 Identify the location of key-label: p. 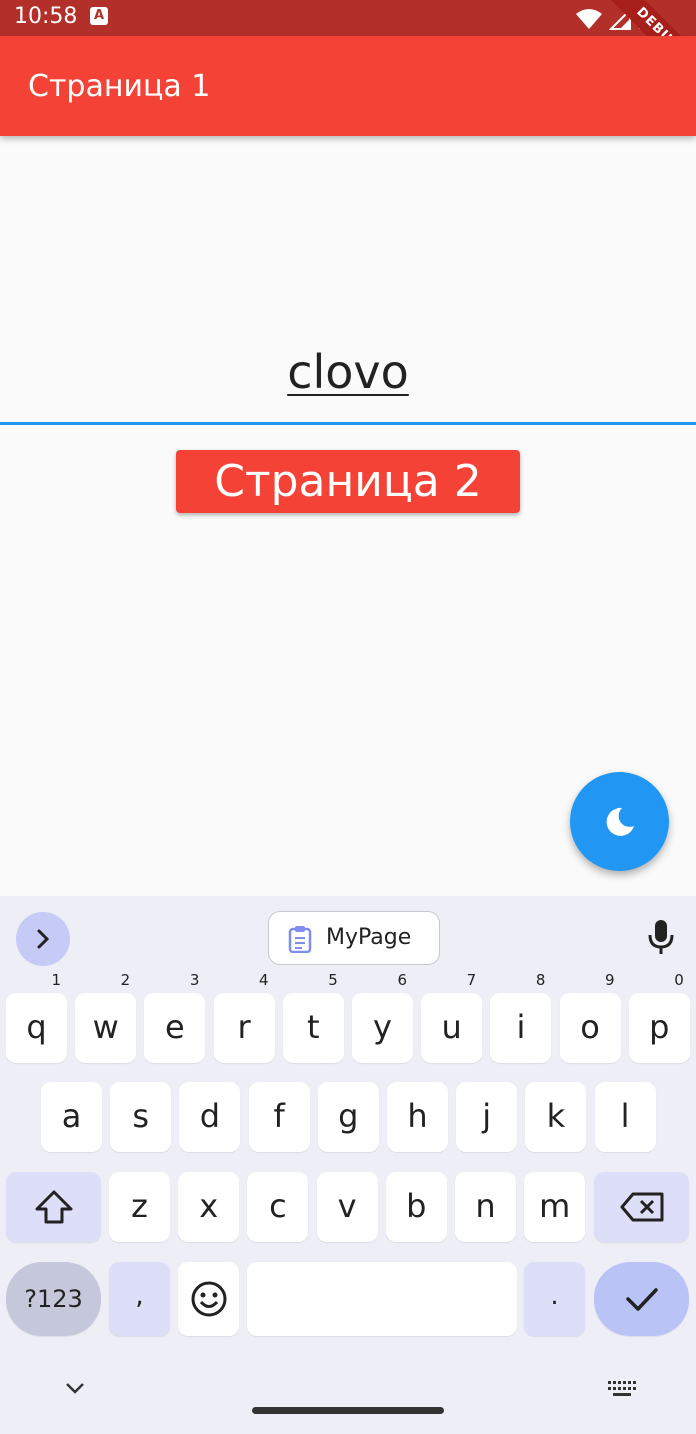
(659, 1027).